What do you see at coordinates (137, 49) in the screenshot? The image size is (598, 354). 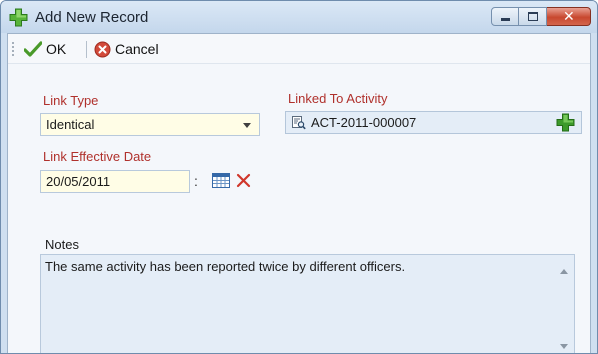 I see `cancel-label: Cancel` at bounding box center [137, 49].